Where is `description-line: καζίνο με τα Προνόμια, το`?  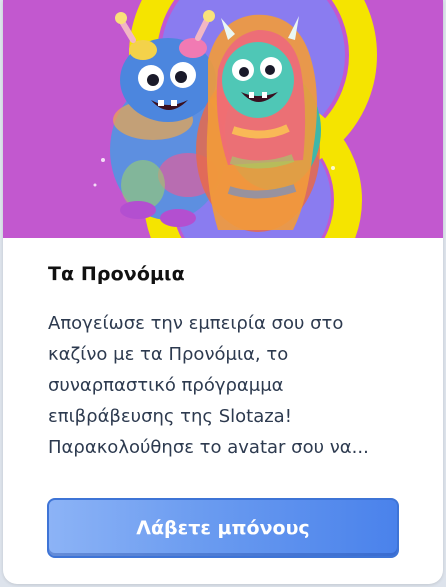 description-line: καζίνο με τα Προνόμια, το is located at coordinates (168, 354).